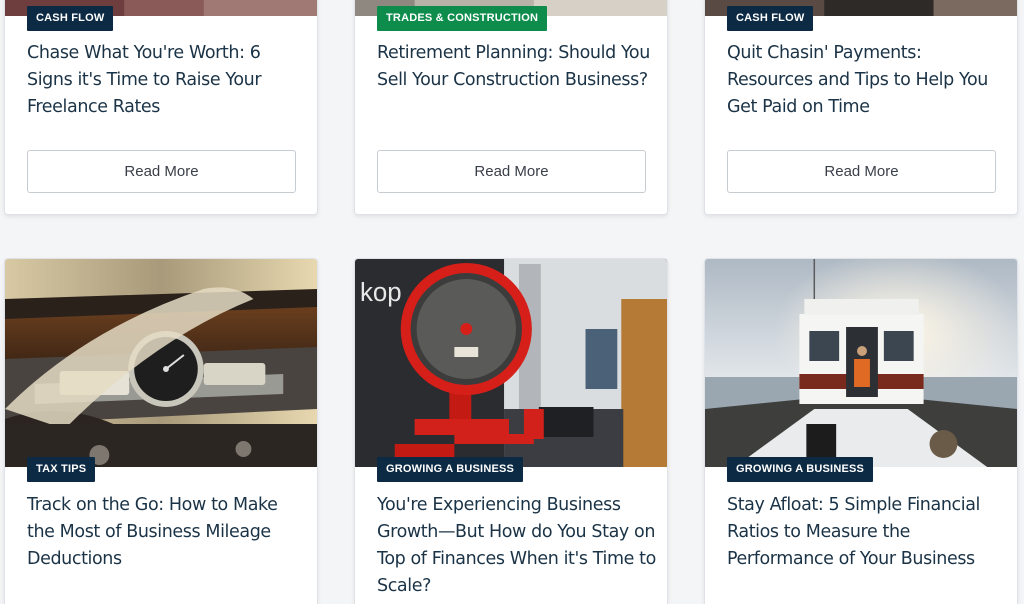  Describe the element at coordinates (462, 18) in the screenshot. I see `category-badge: TRADES & CONSTRUCTION` at that location.